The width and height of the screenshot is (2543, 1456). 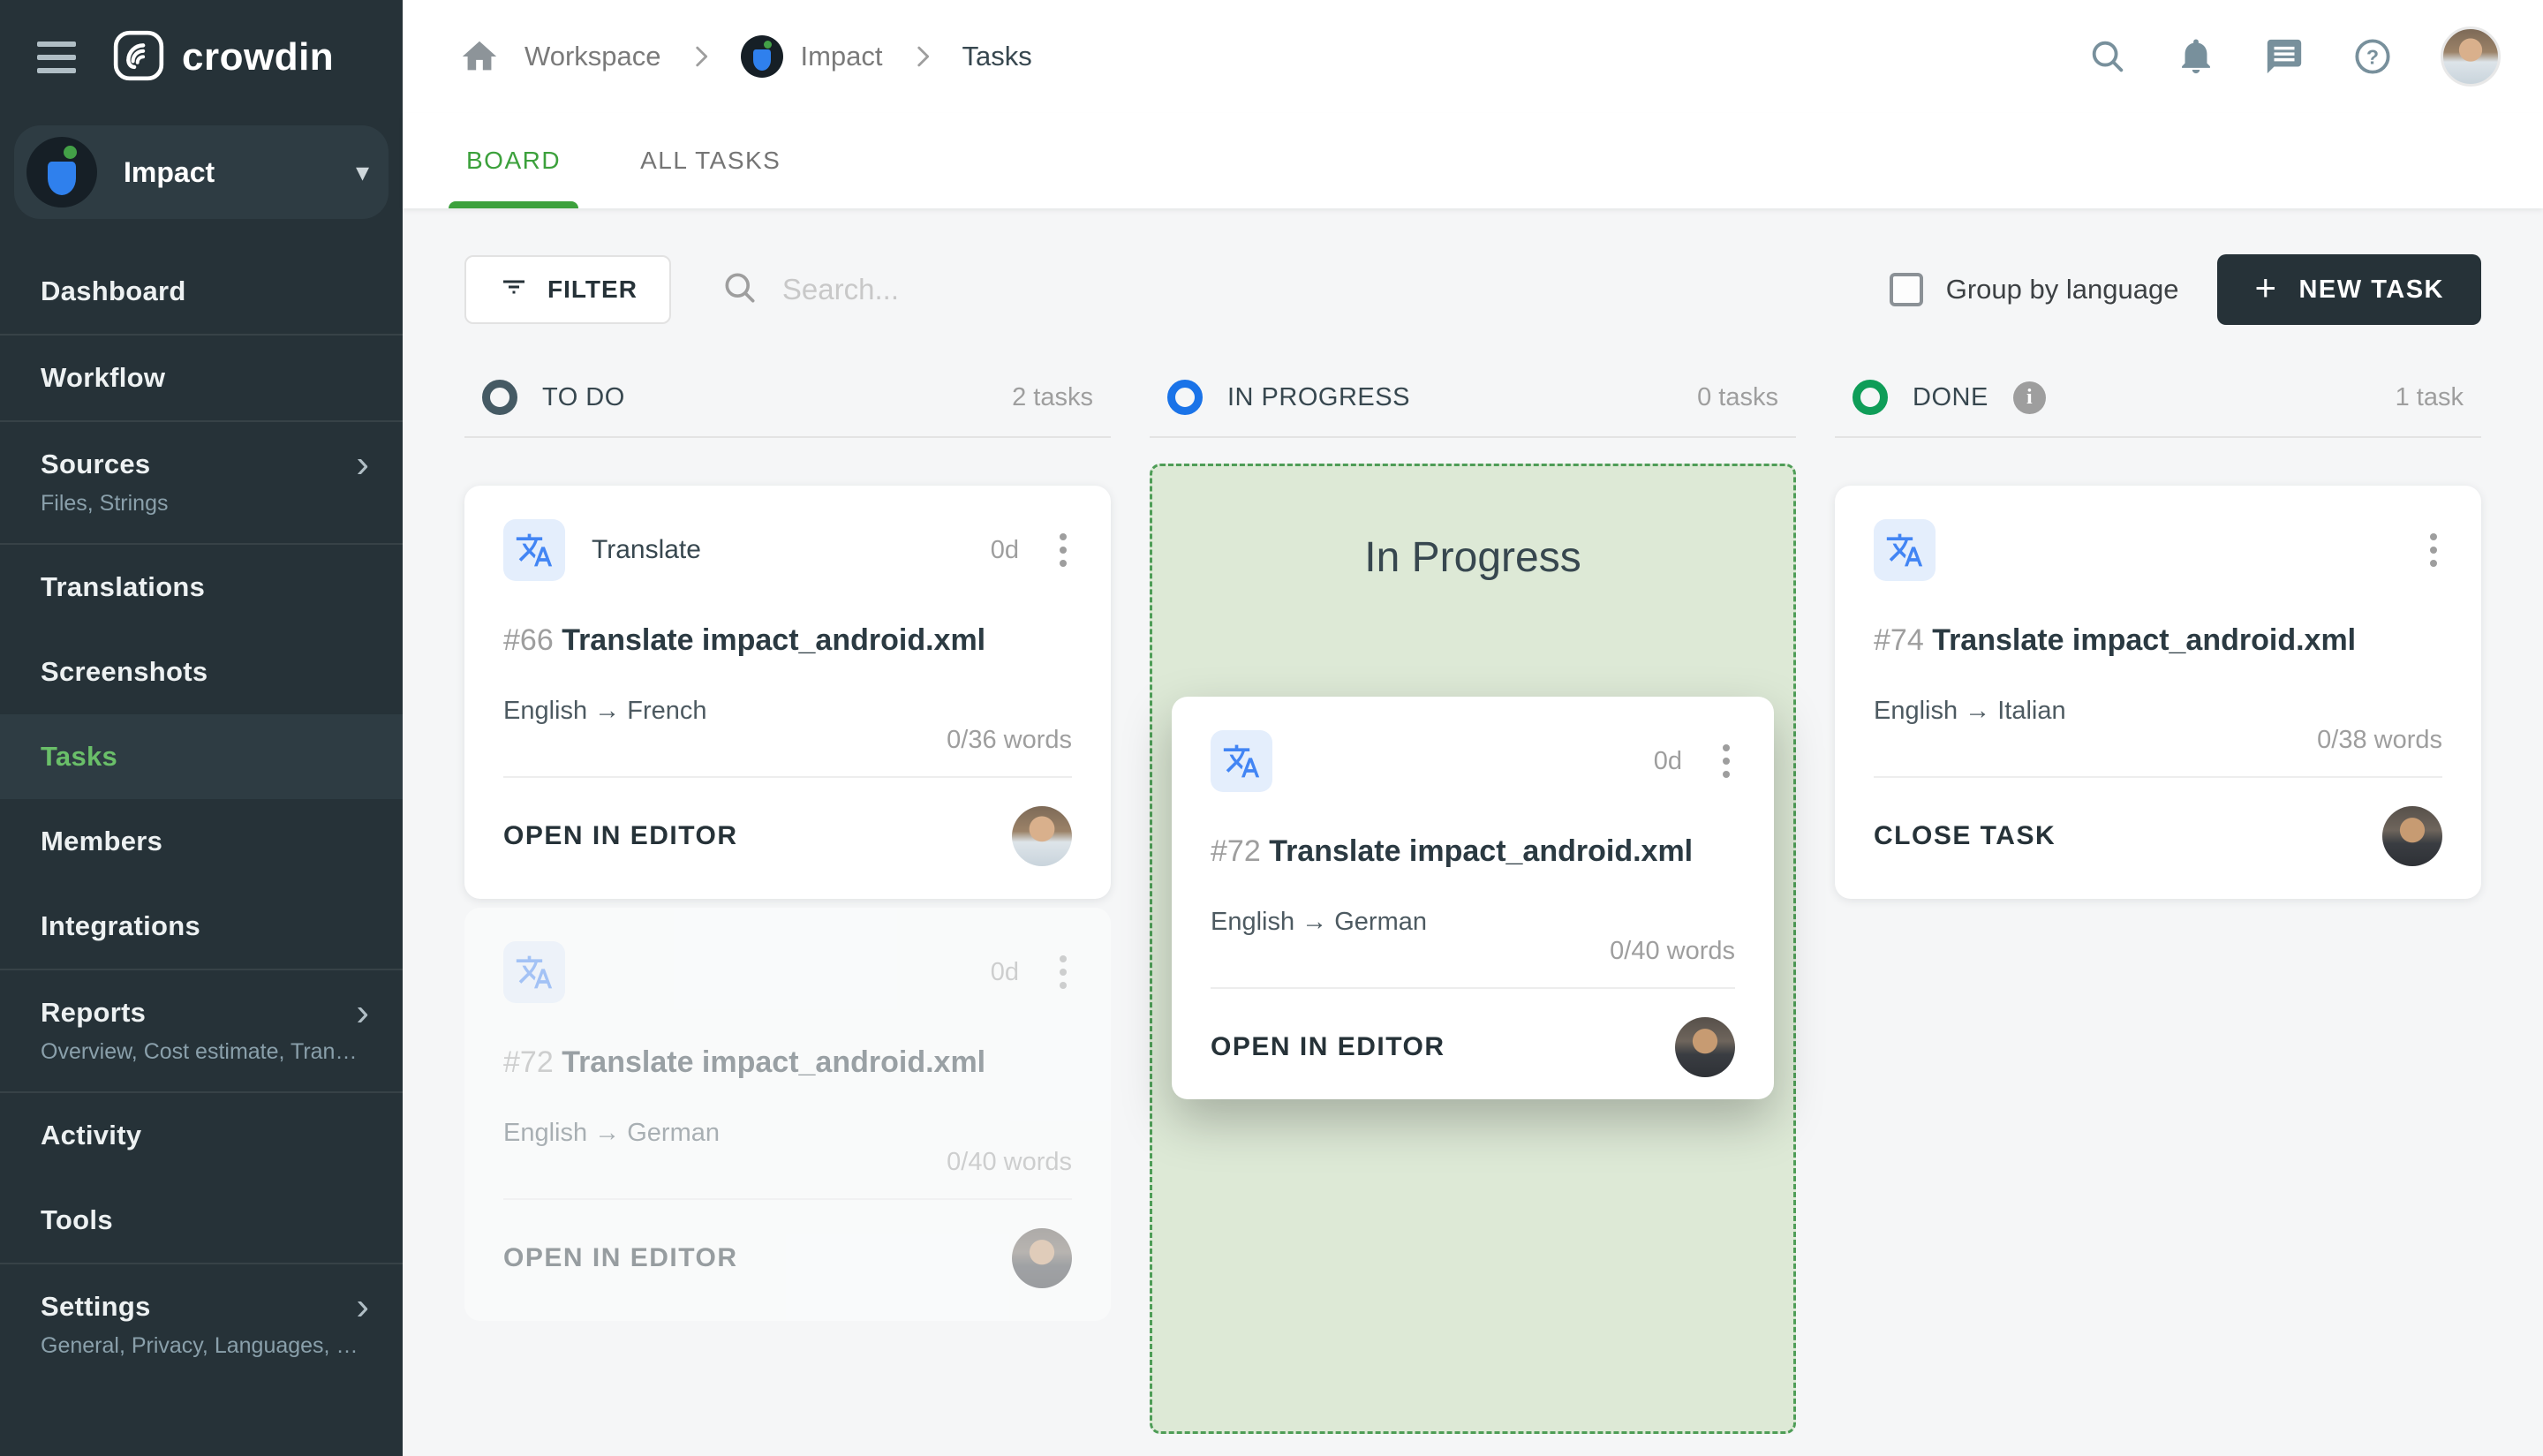 What do you see at coordinates (2115, 640) in the screenshot?
I see `task-title: #74 Translate impact_android.xml` at bounding box center [2115, 640].